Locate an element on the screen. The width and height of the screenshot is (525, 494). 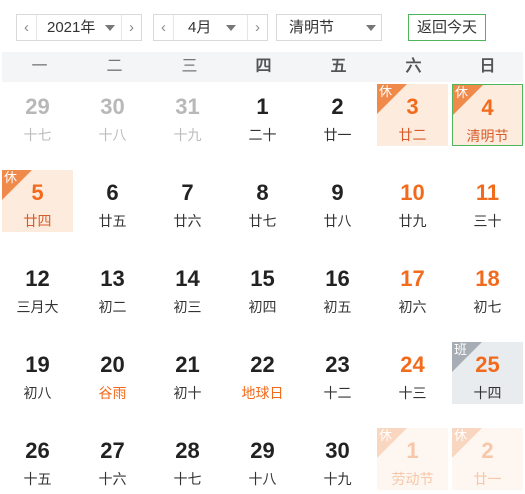
day-number: 13 is located at coordinates (112, 278).